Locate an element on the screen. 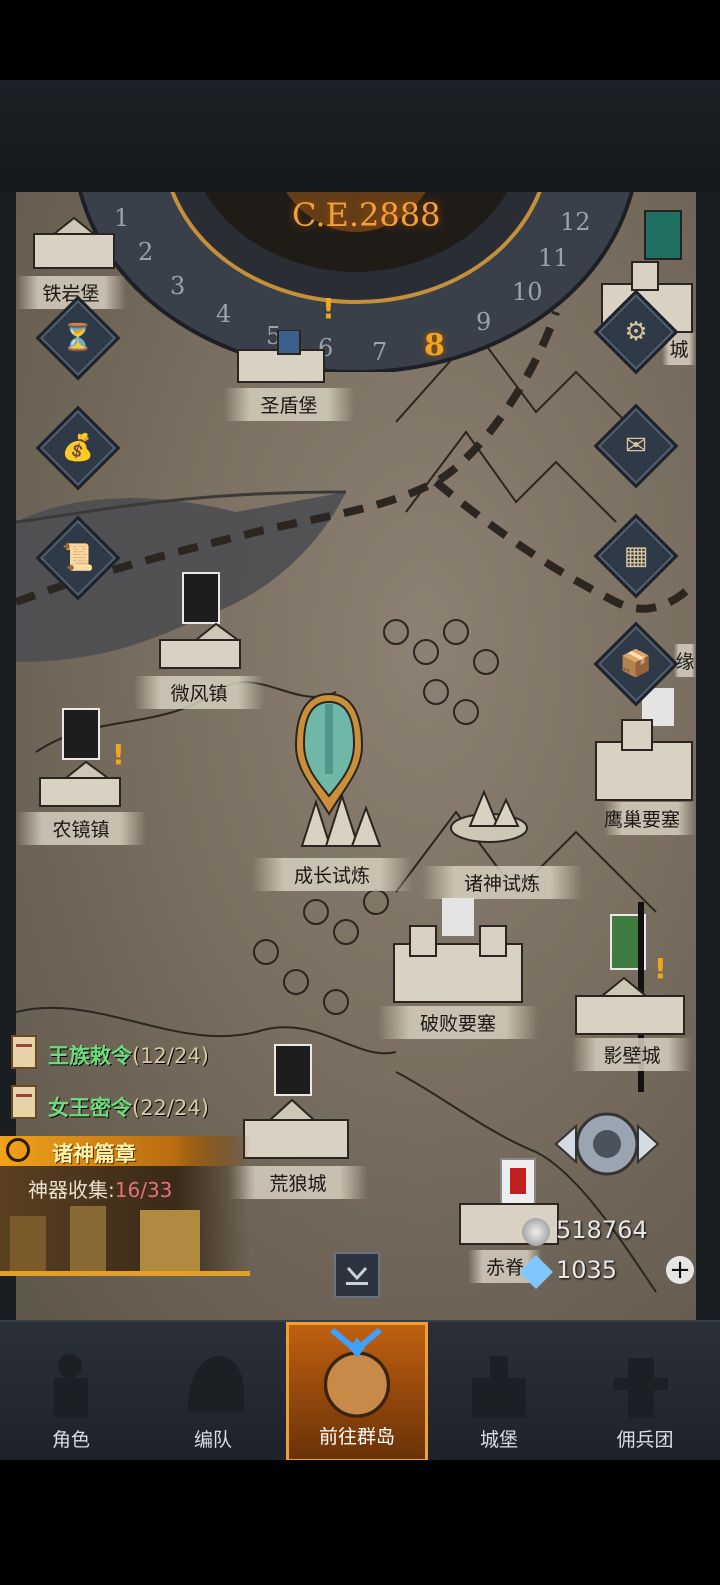  collapse-button is located at coordinates (357, 1275).